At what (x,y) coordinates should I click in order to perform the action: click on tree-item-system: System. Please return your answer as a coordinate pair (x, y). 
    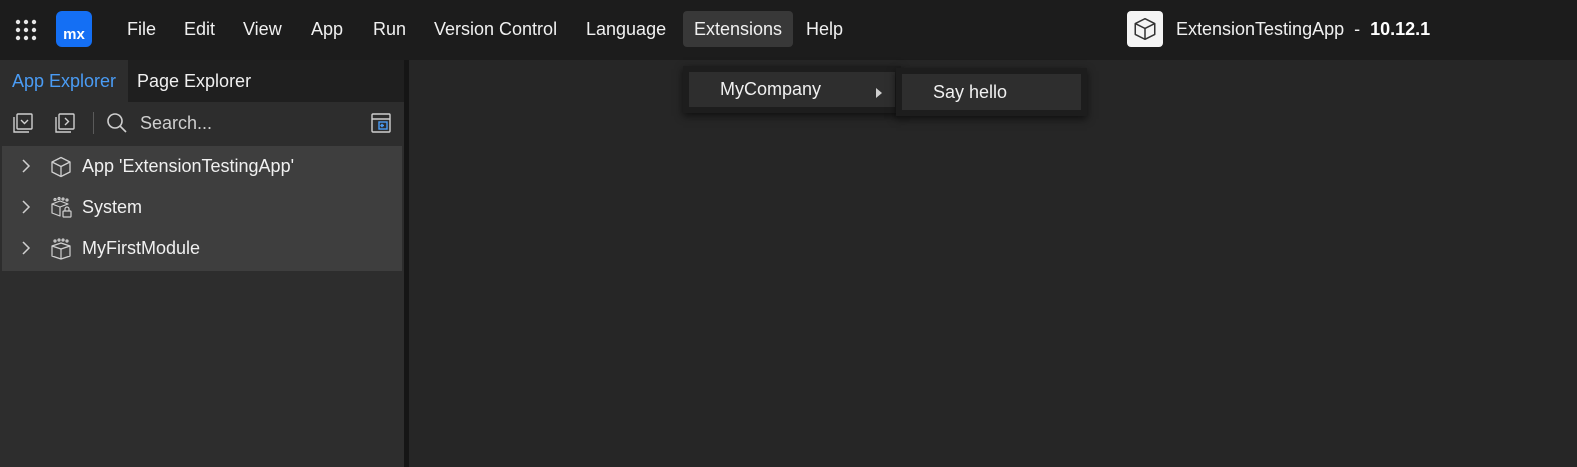
    Looking at the image, I should click on (202, 207).